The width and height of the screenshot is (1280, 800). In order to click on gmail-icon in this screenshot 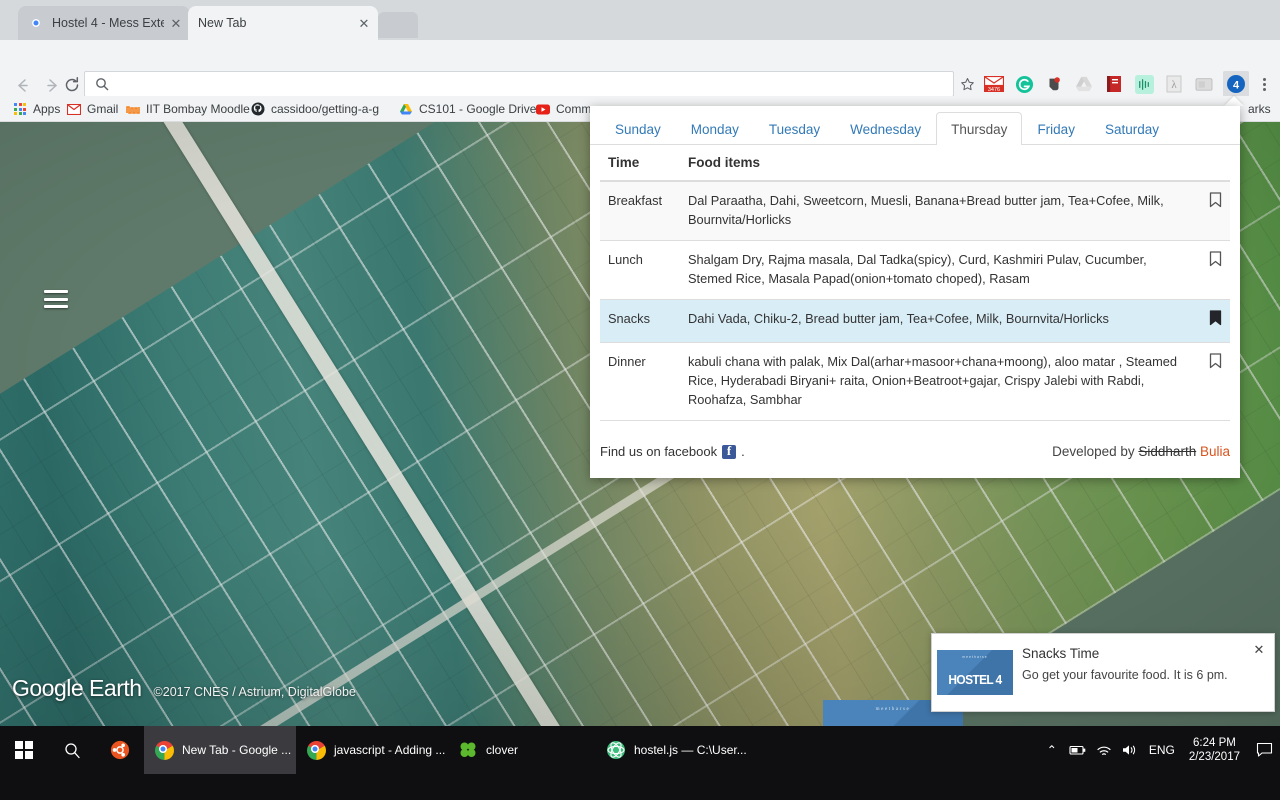, I will do `click(74, 109)`.